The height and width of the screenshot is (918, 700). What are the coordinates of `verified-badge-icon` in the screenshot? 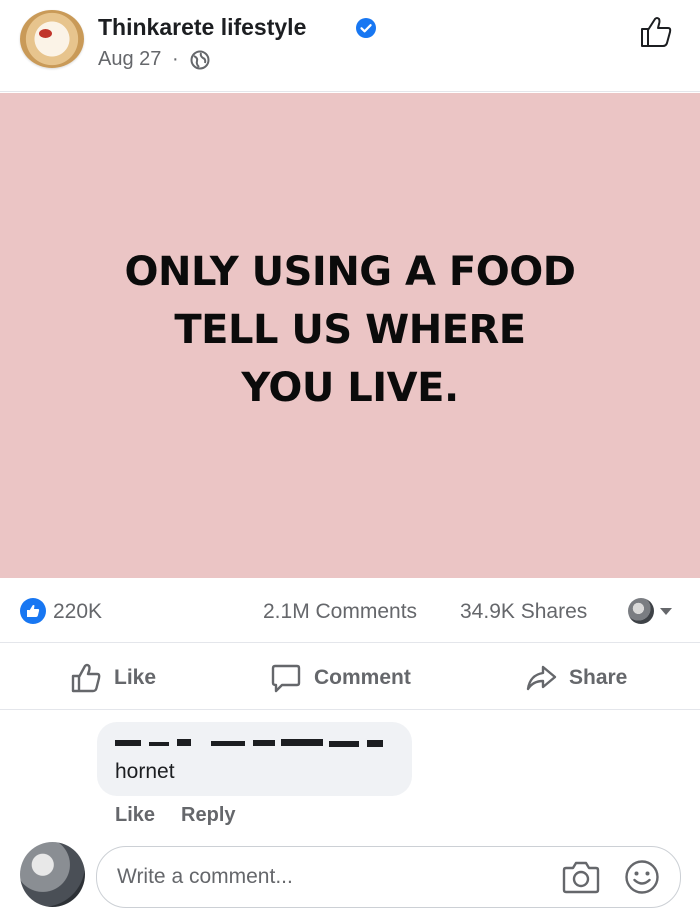 It's located at (366, 28).